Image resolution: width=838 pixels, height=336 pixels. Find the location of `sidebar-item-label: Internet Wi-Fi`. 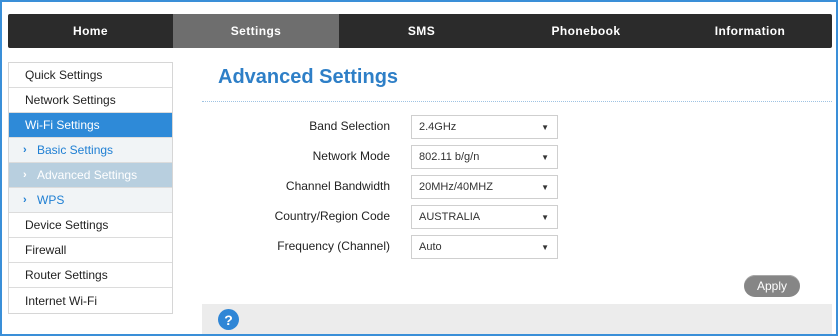

sidebar-item-label: Internet Wi-Fi is located at coordinates (61, 300).